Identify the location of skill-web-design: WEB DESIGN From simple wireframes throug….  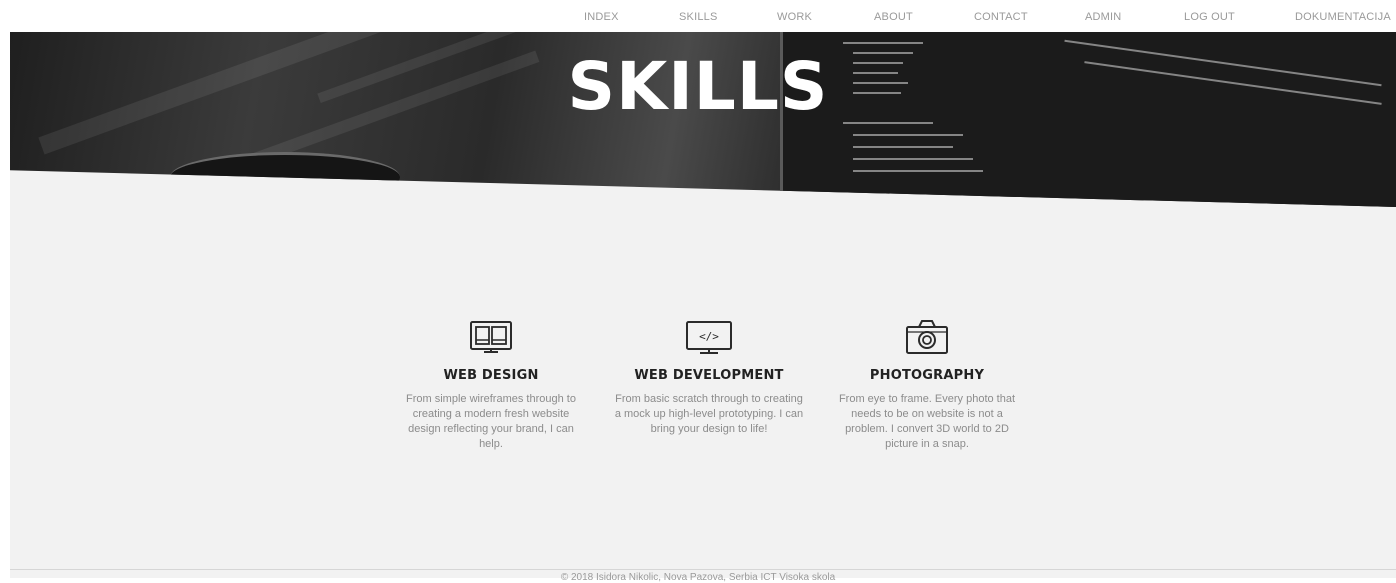
(491, 385).